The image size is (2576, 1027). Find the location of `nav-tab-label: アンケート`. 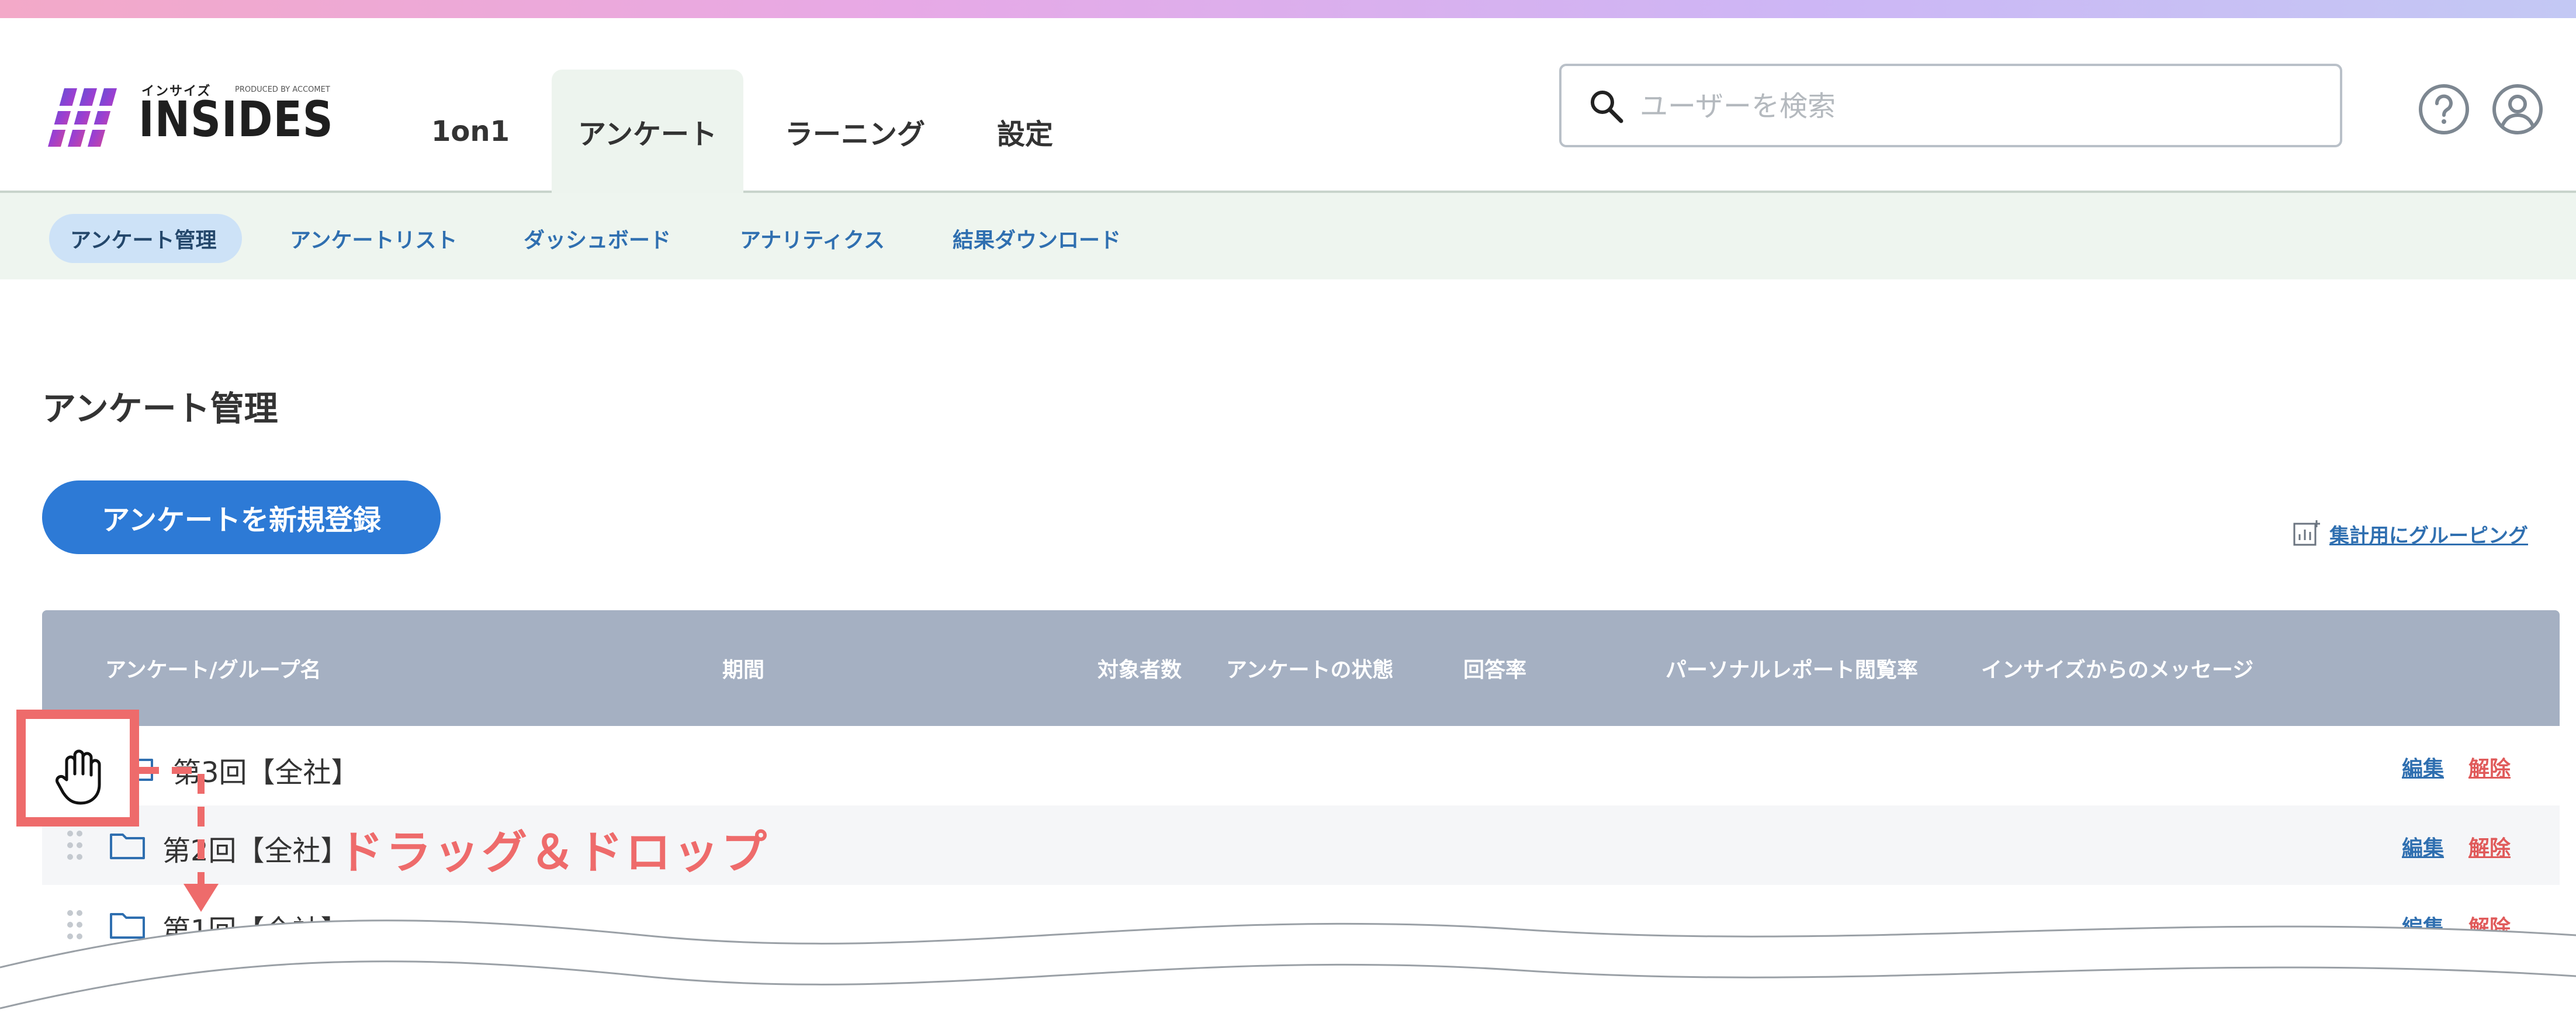

nav-tab-label: アンケート is located at coordinates (647, 134).